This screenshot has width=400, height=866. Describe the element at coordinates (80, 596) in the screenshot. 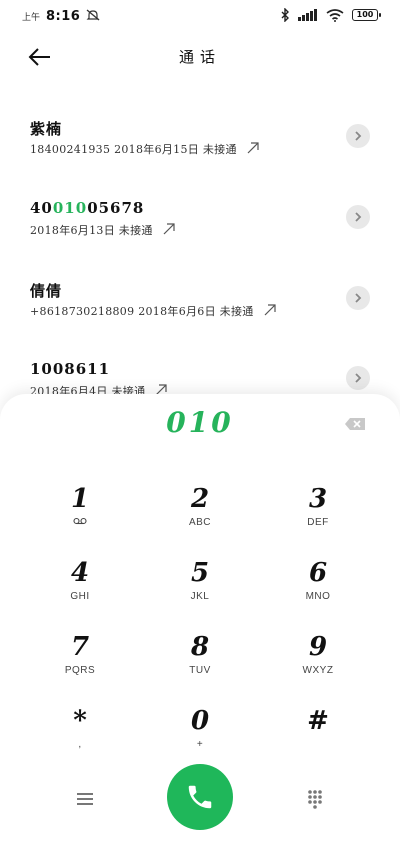

I see `key-letters: GHI` at that location.